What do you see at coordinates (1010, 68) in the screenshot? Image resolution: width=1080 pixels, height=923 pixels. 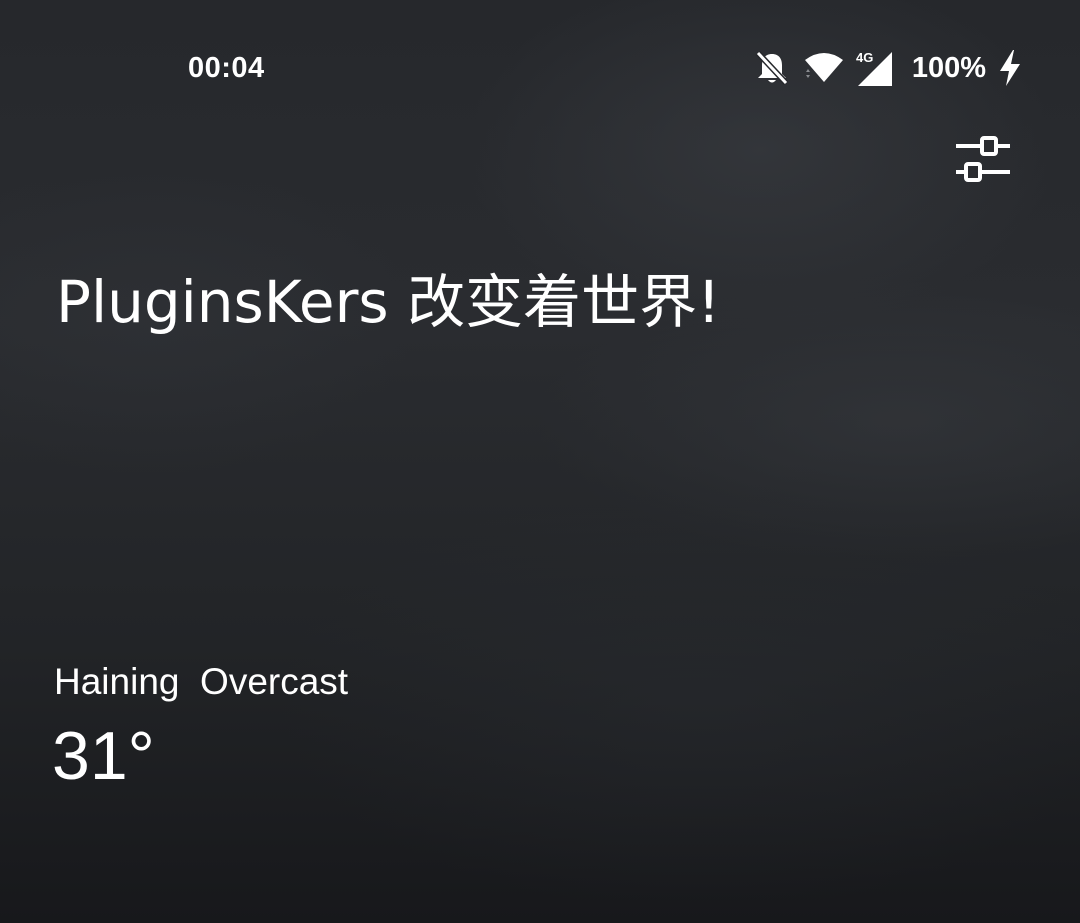 I see `charging-icon` at bounding box center [1010, 68].